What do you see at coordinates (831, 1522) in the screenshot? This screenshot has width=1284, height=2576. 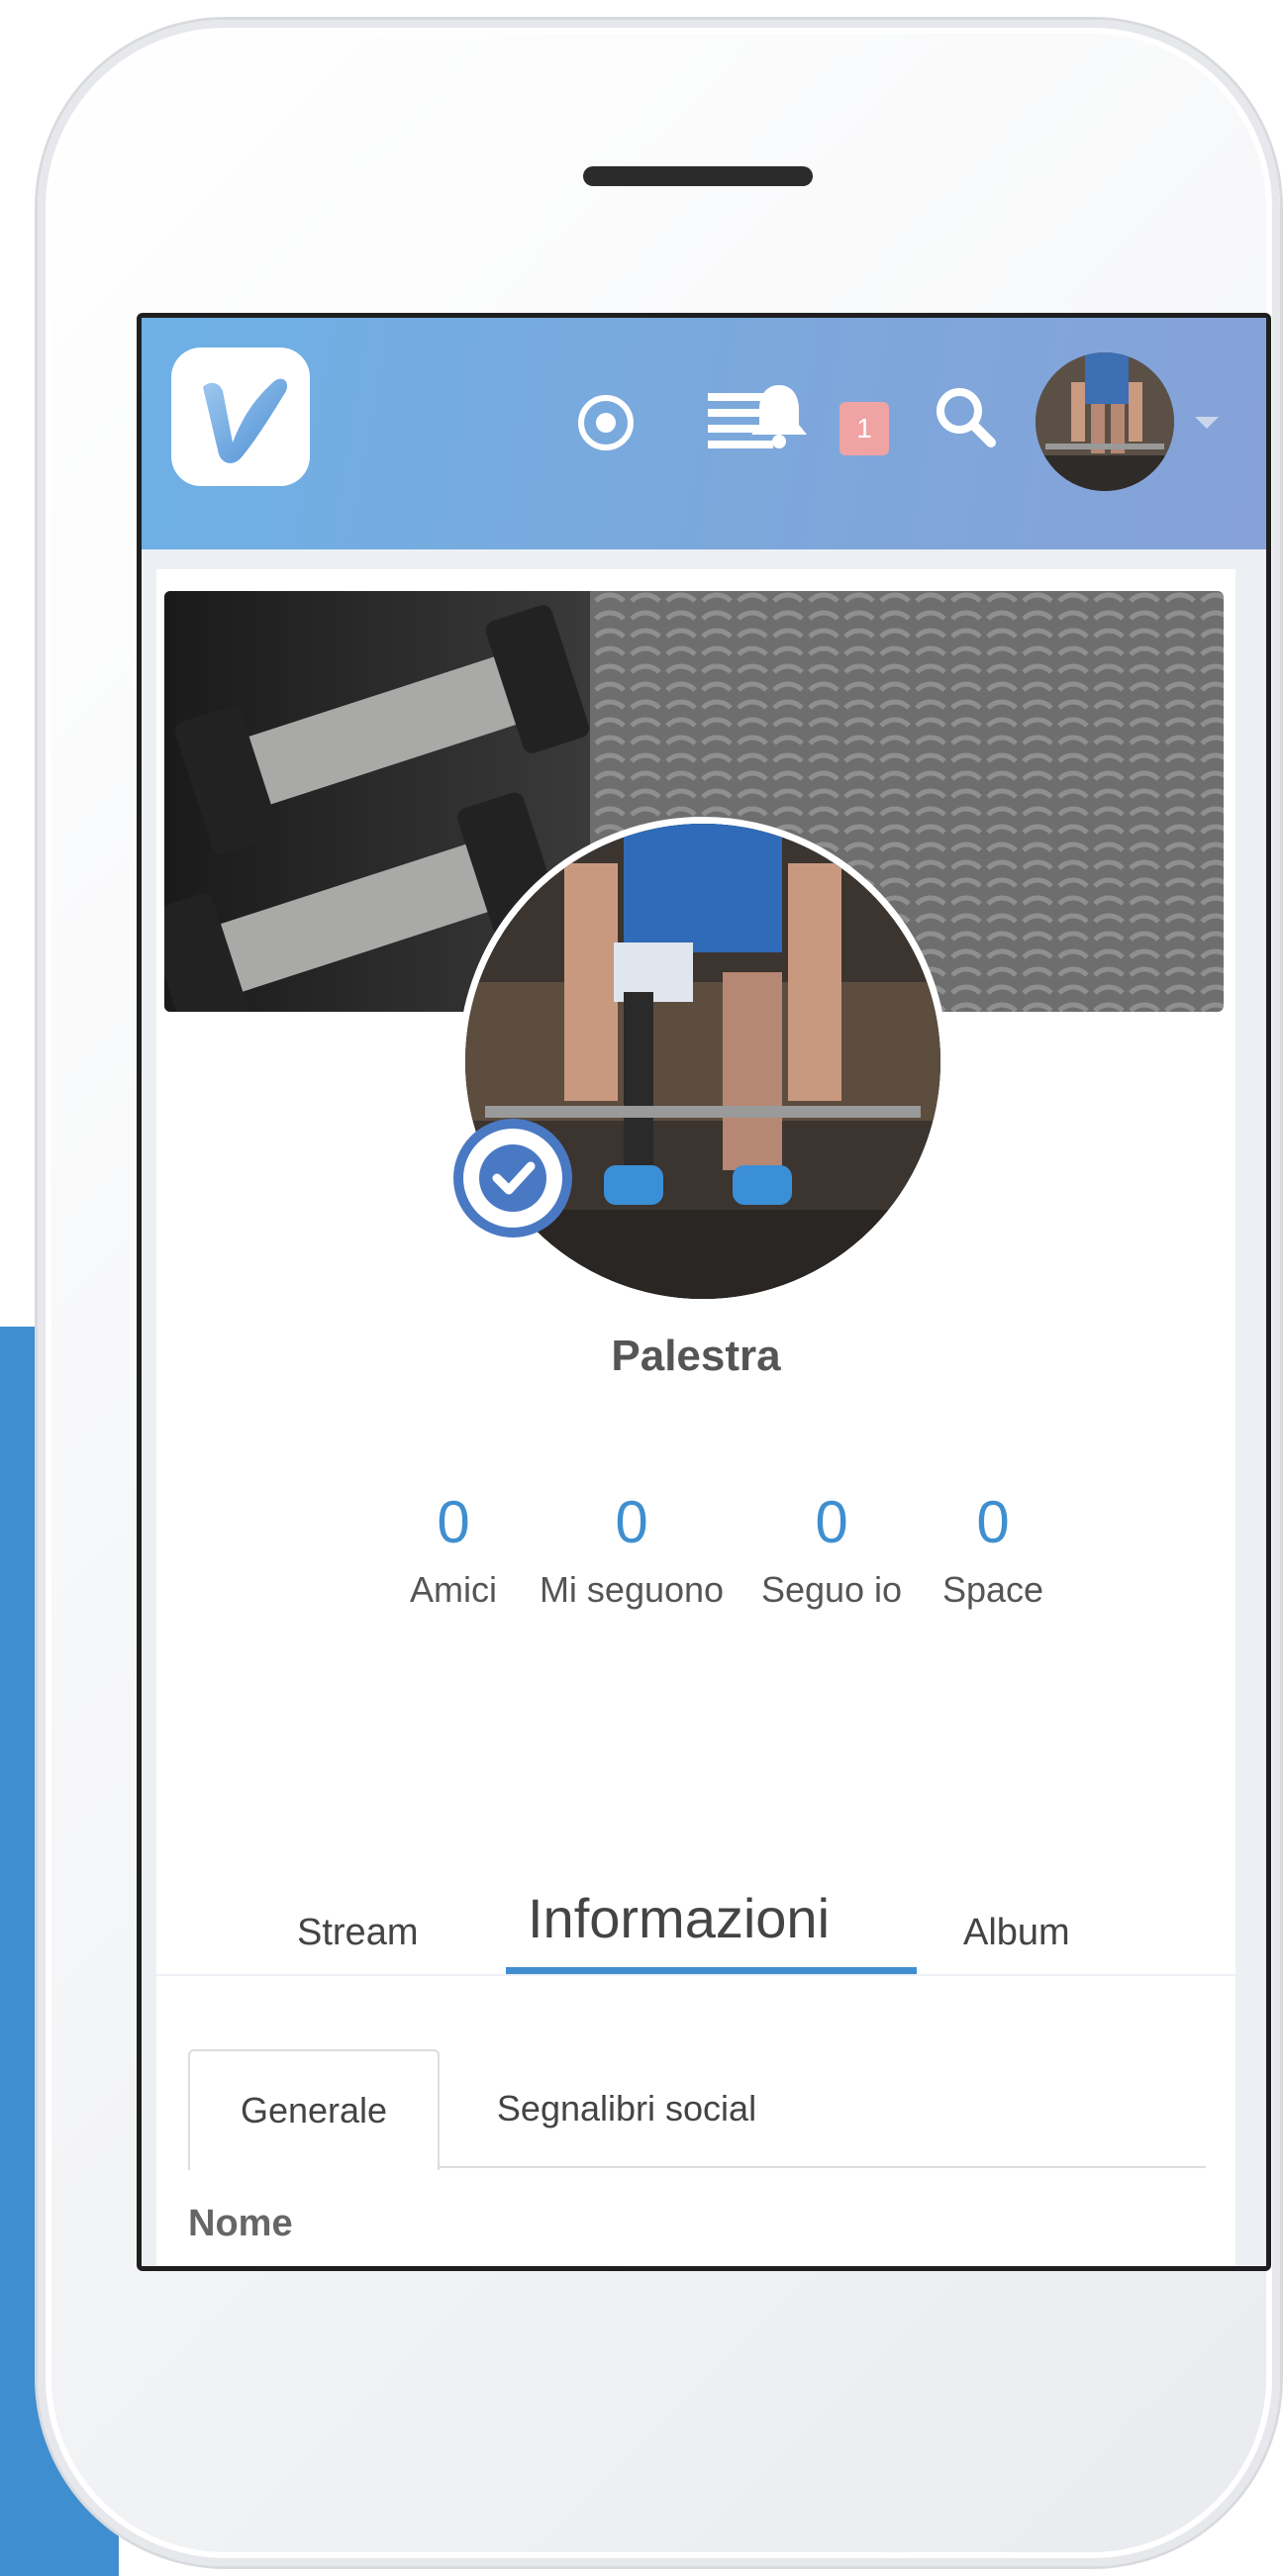 I see `stat-seguo-io-value: 0` at bounding box center [831, 1522].